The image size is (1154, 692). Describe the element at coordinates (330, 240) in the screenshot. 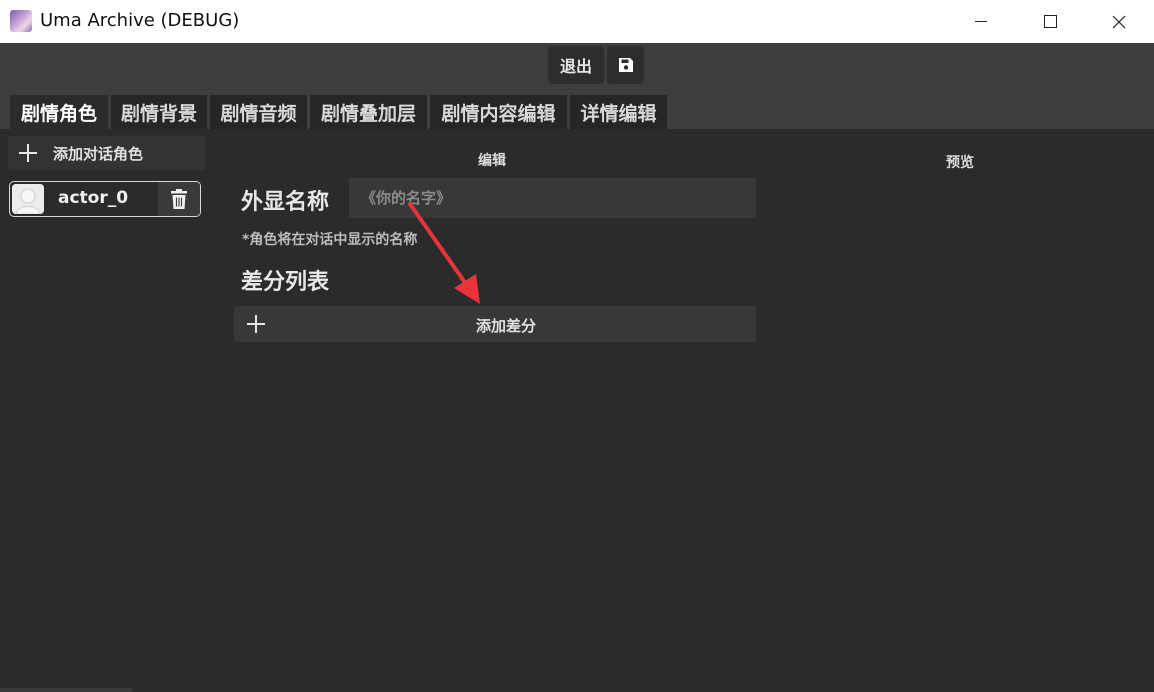

I see `display-name-hint: *角色将在对话中显示的名称` at that location.